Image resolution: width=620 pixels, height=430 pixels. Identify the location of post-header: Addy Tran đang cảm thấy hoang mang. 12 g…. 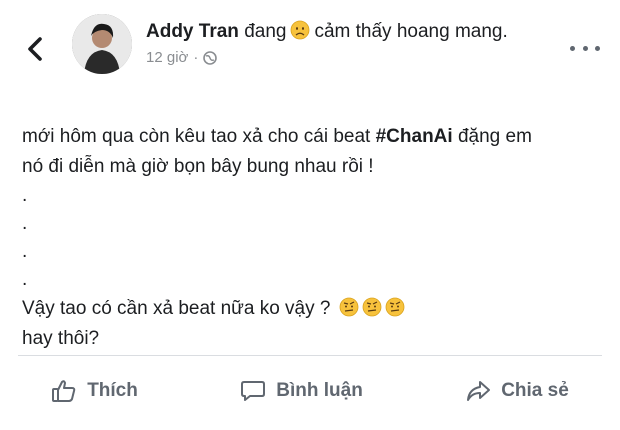
(346, 42).